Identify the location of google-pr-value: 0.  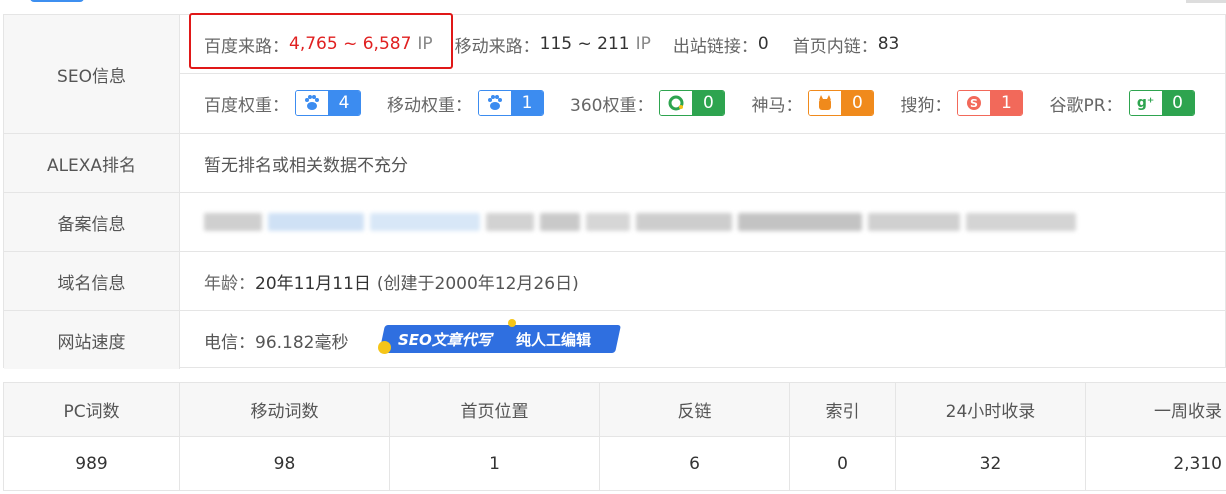
(1177, 103).